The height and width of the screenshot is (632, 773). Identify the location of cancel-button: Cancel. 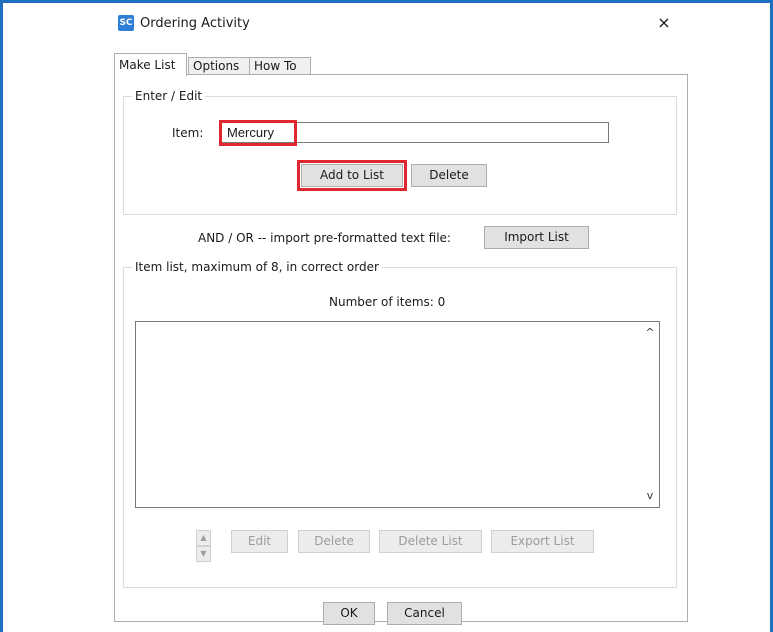
(424, 613).